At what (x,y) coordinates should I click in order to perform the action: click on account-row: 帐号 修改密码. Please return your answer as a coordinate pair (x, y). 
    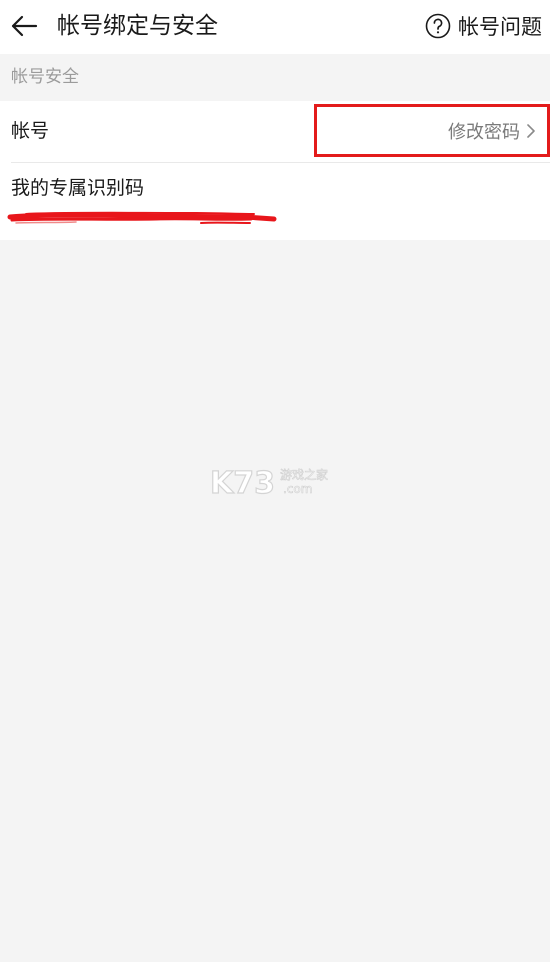
    Looking at the image, I should click on (275, 131).